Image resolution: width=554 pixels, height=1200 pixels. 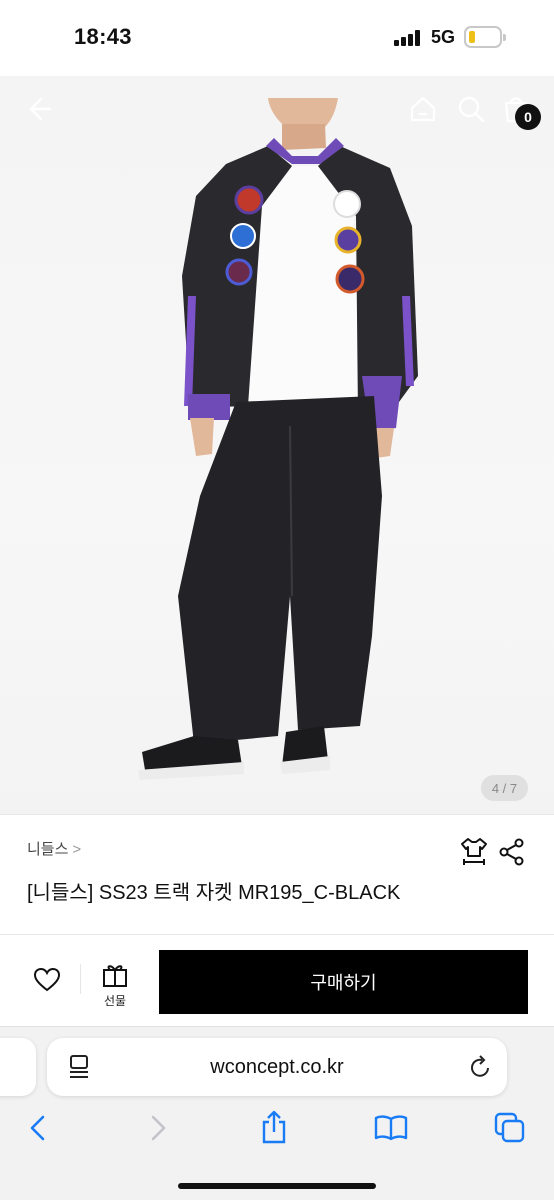 What do you see at coordinates (47, 980) in the screenshot?
I see `heart-icon` at bounding box center [47, 980].